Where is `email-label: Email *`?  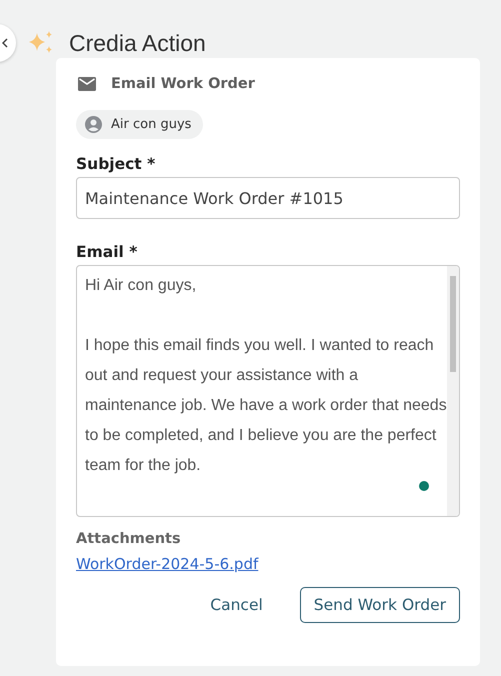
email-label: Email * is located at coordinates (107, 252).